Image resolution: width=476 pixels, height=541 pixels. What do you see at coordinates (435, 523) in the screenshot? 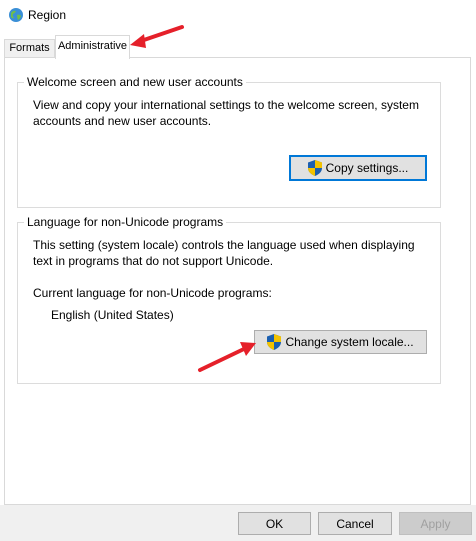
I see `apply-button: Apply` at bounding box center [435, 523].